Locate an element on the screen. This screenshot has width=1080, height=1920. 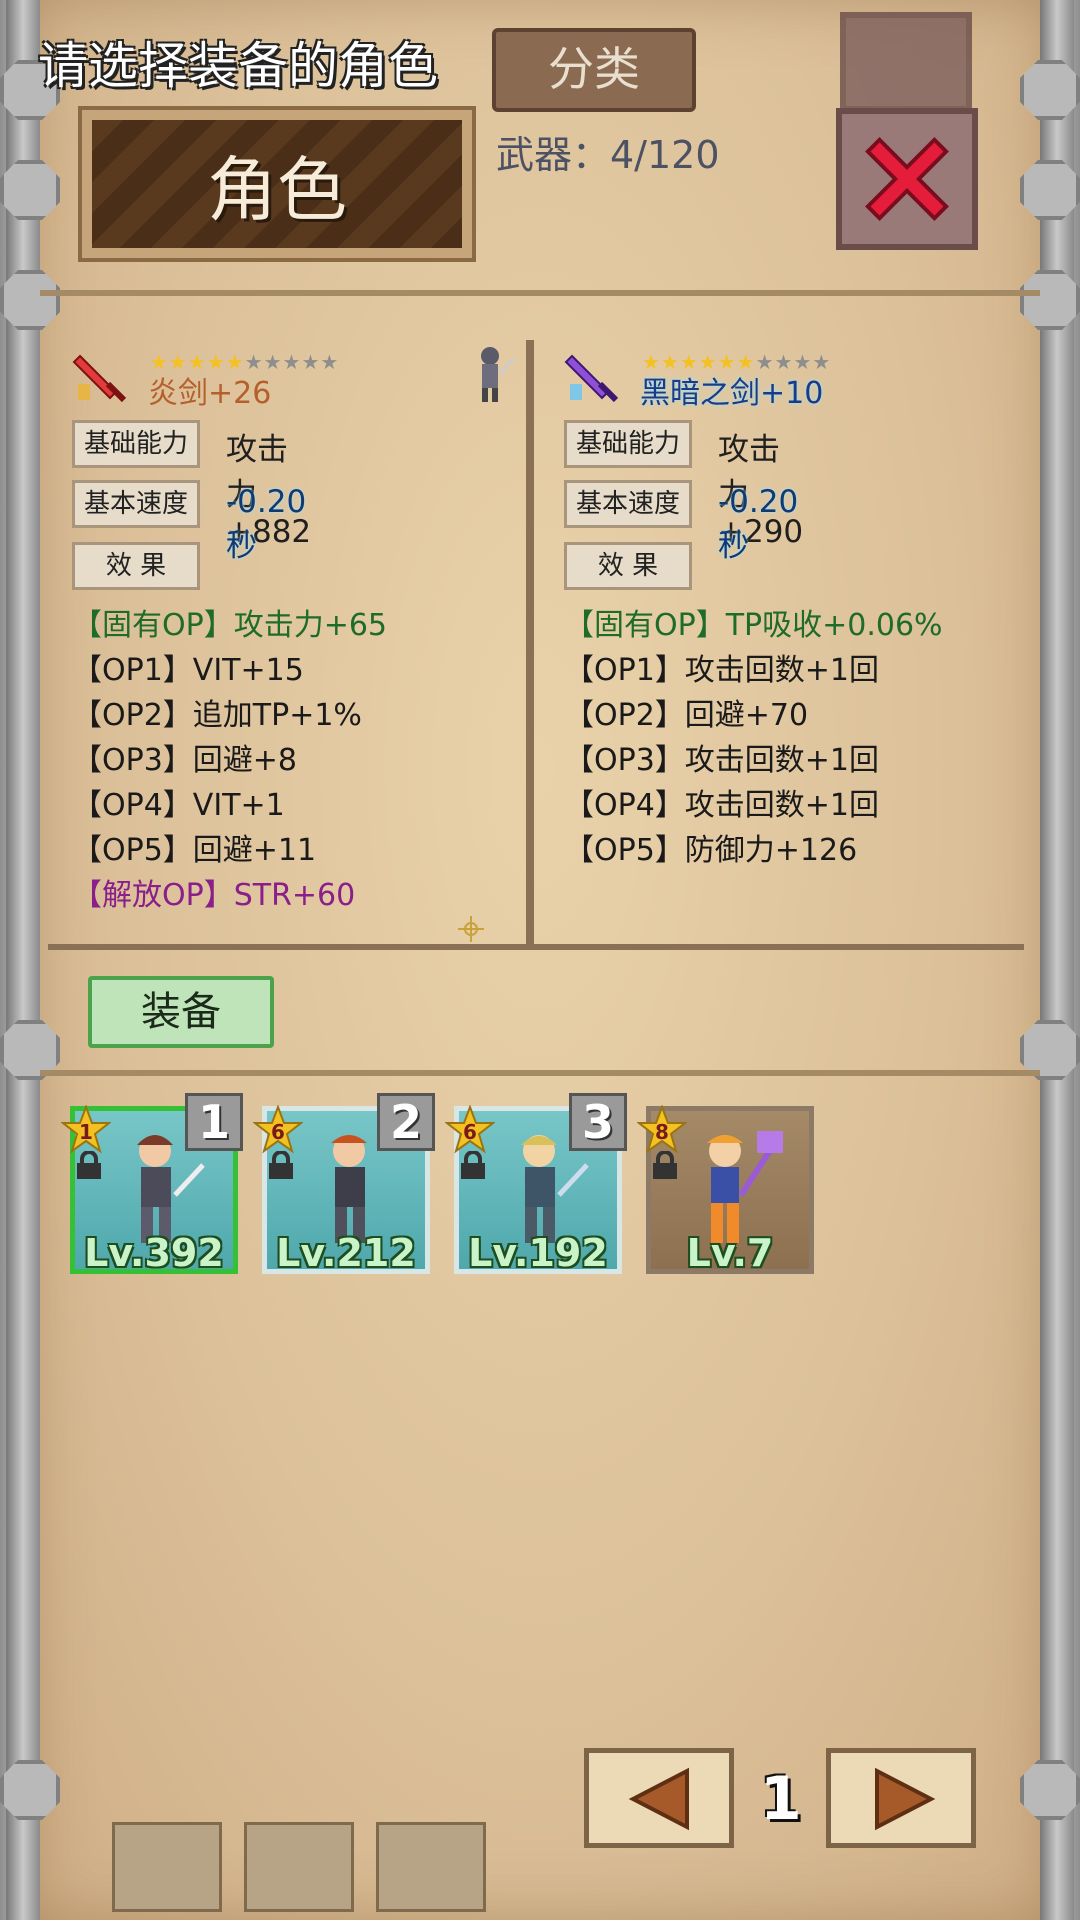
column-divider is located at coordinates (530, 642).